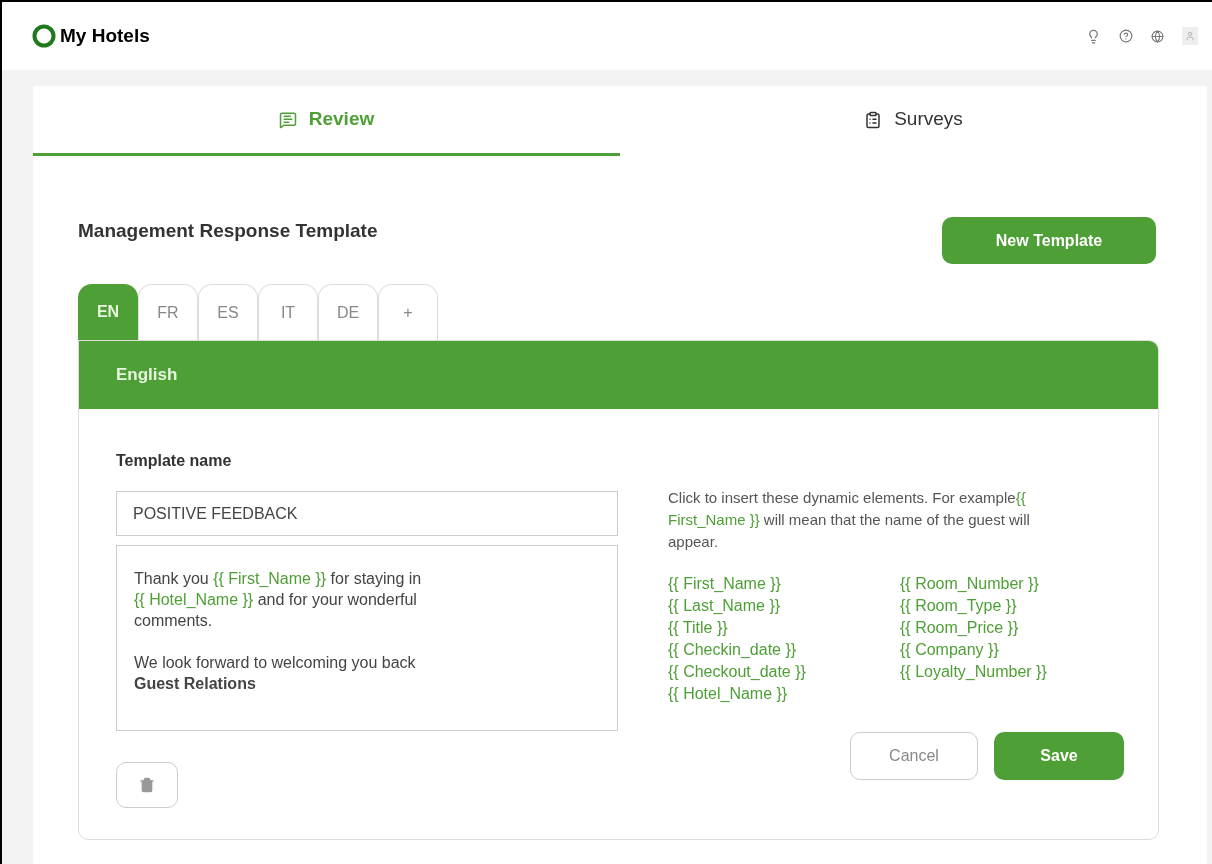  I want to click on panel-title: English, so click(147, 375).